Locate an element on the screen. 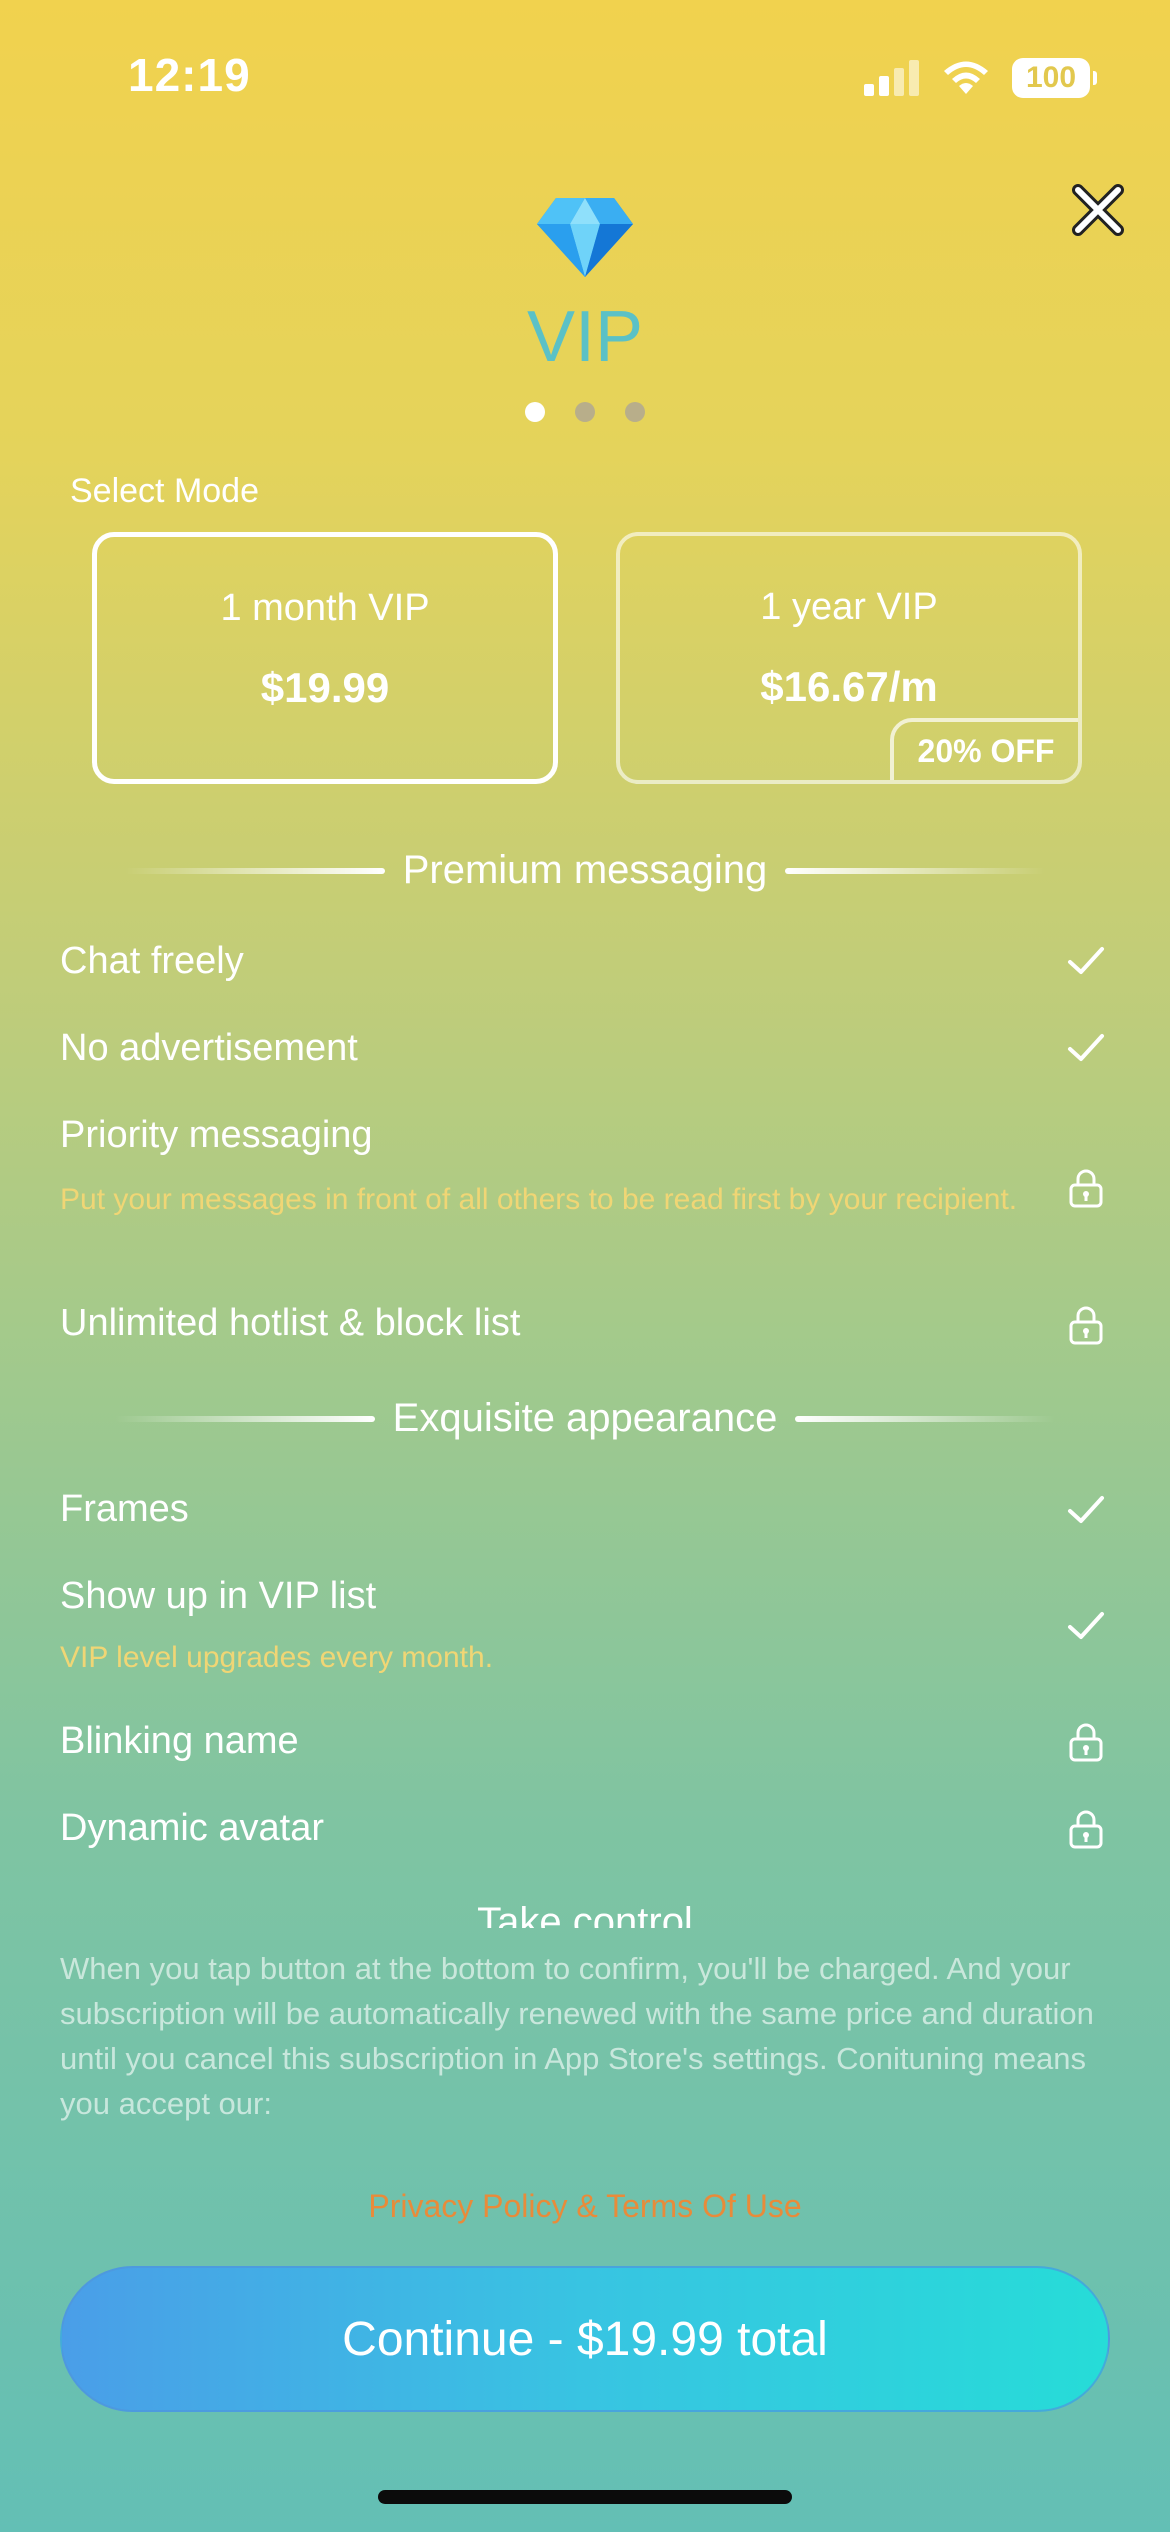  plan-price: $19.99 is located at coordinates (325, 687).